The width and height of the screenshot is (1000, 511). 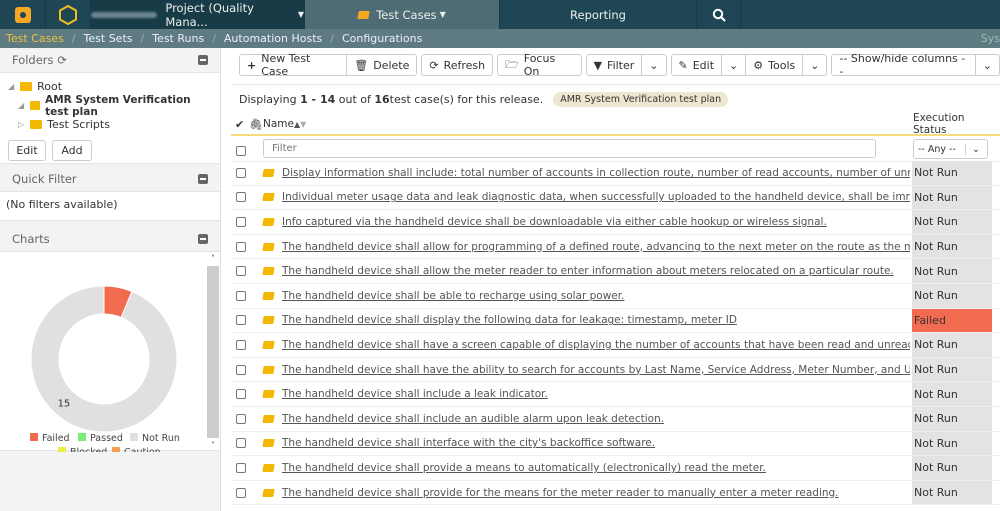 I want to click on show-hide-columns-select: -- Show/hide columns -- ⌄, so click(x=915, y=65).